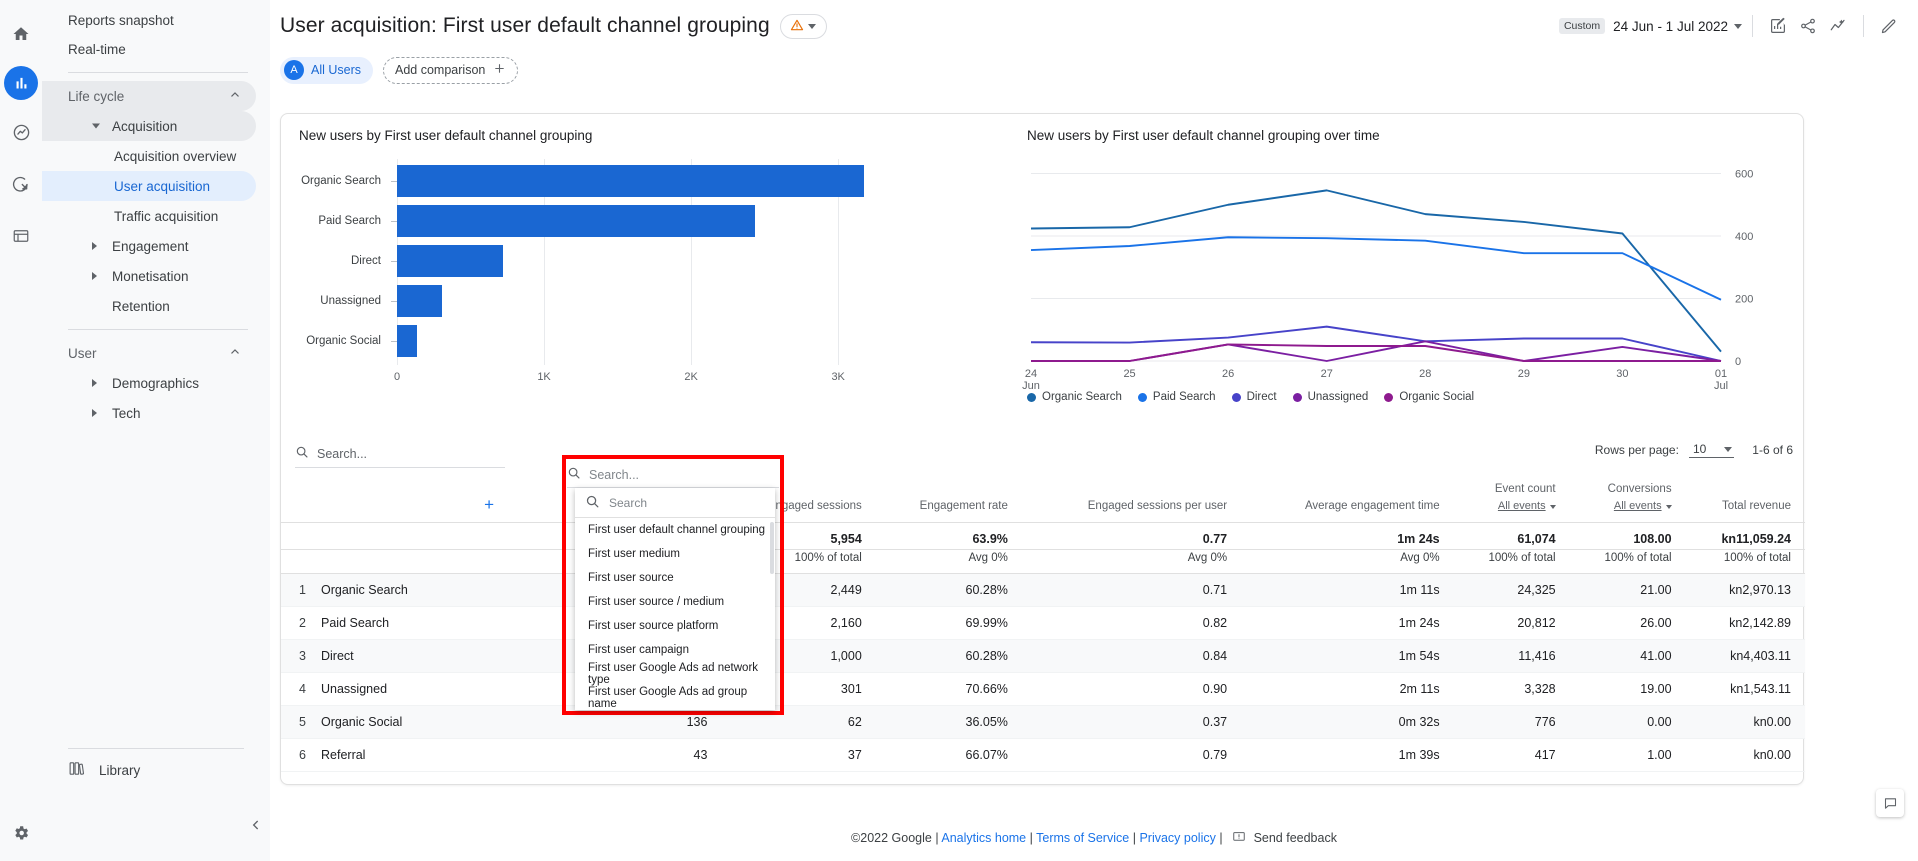 The image size is (1918, 861). I want to click on nav-group-user: User, so click(149, 353).